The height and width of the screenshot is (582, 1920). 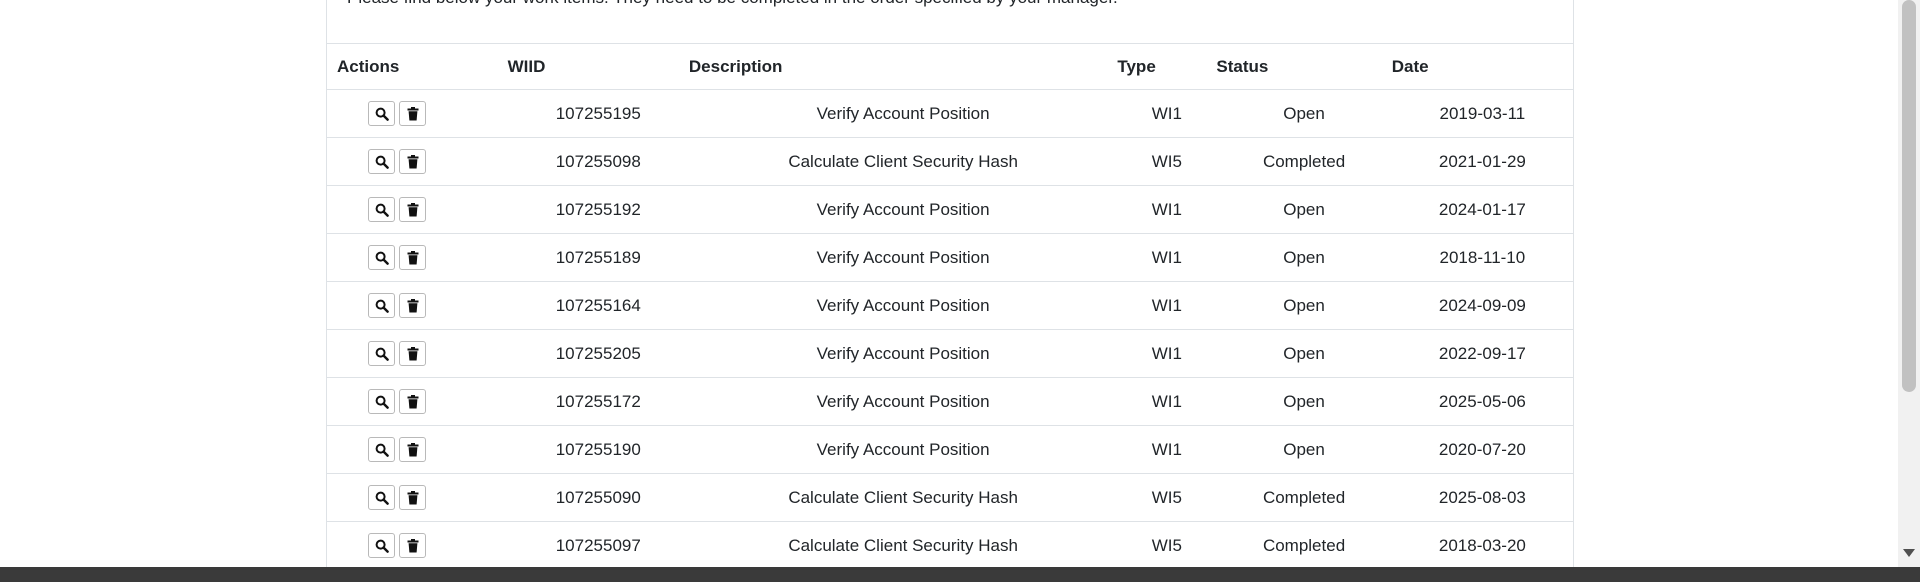 I want to click on header-type: Type, so click(x=1167, y=66).